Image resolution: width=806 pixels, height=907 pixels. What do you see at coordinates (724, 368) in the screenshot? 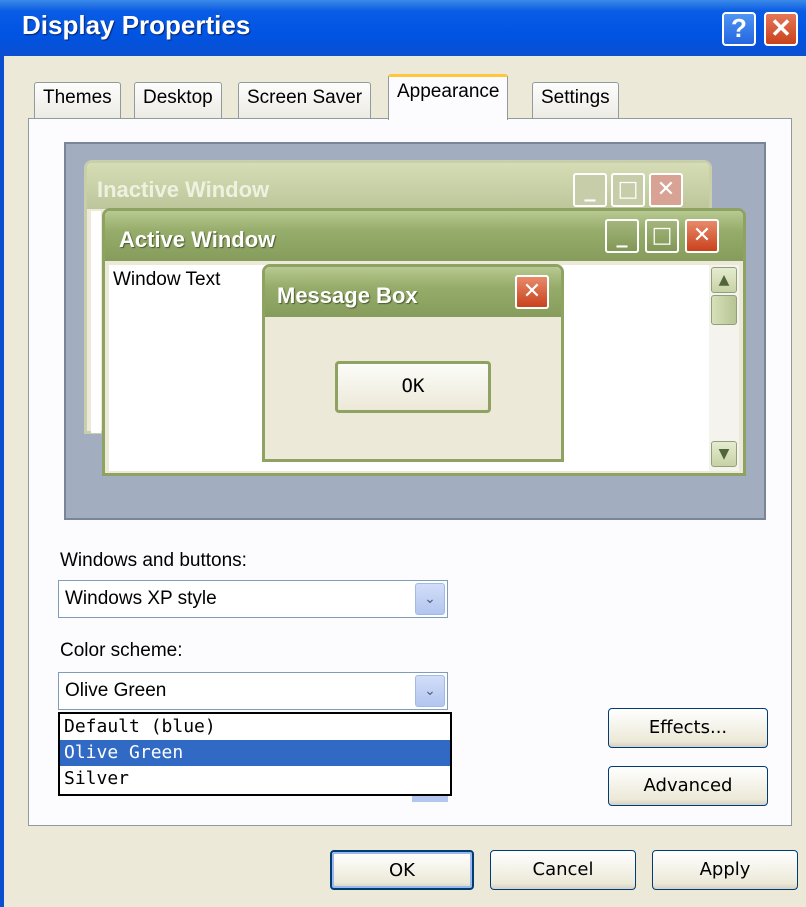
I see `preview-scrollbar: ▲ ▼` at bounding box center [724, 368].